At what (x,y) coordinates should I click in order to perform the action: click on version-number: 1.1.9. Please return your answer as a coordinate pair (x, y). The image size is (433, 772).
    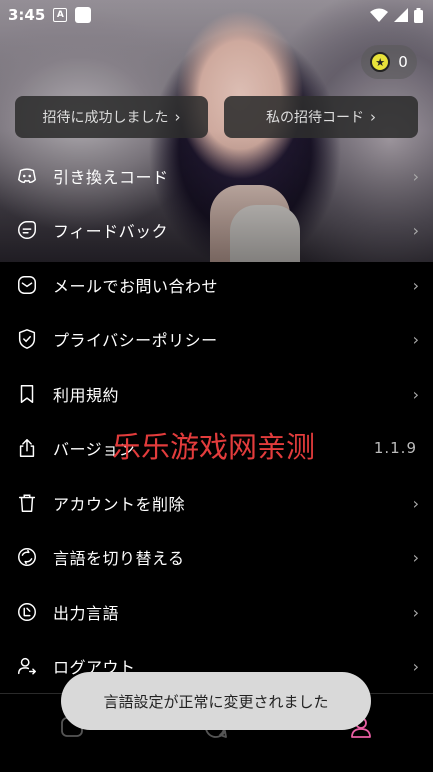
    Looking at the image, I should click on (395, 448).